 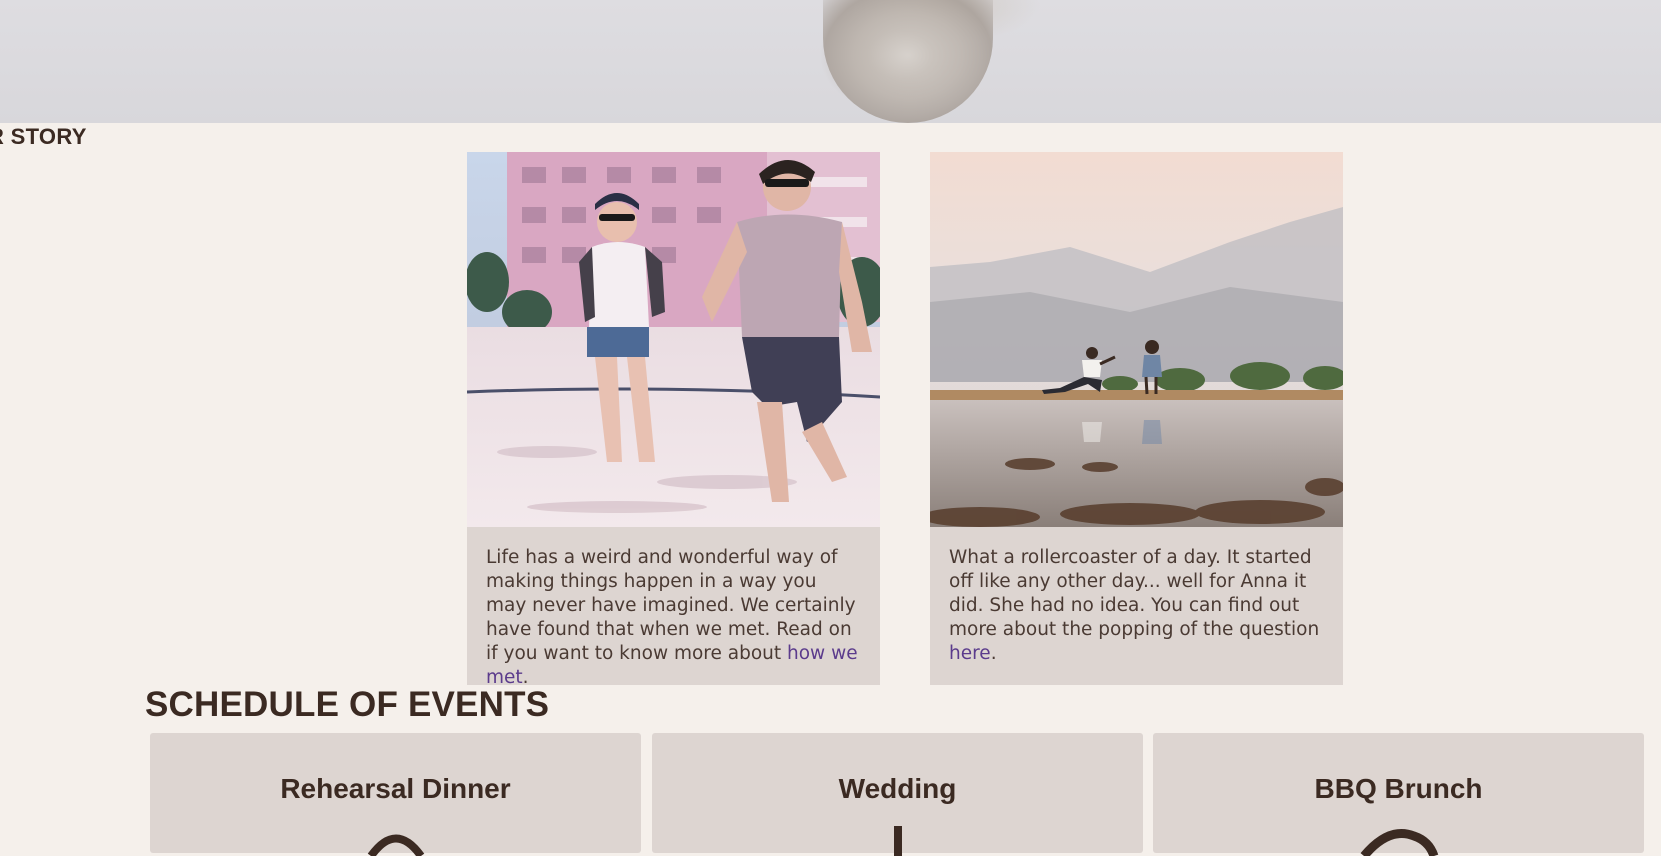 What do you see at coordinates (970, 653) in the screenshot?
I see `proposal-link: here` at bounding box center [970, 653].